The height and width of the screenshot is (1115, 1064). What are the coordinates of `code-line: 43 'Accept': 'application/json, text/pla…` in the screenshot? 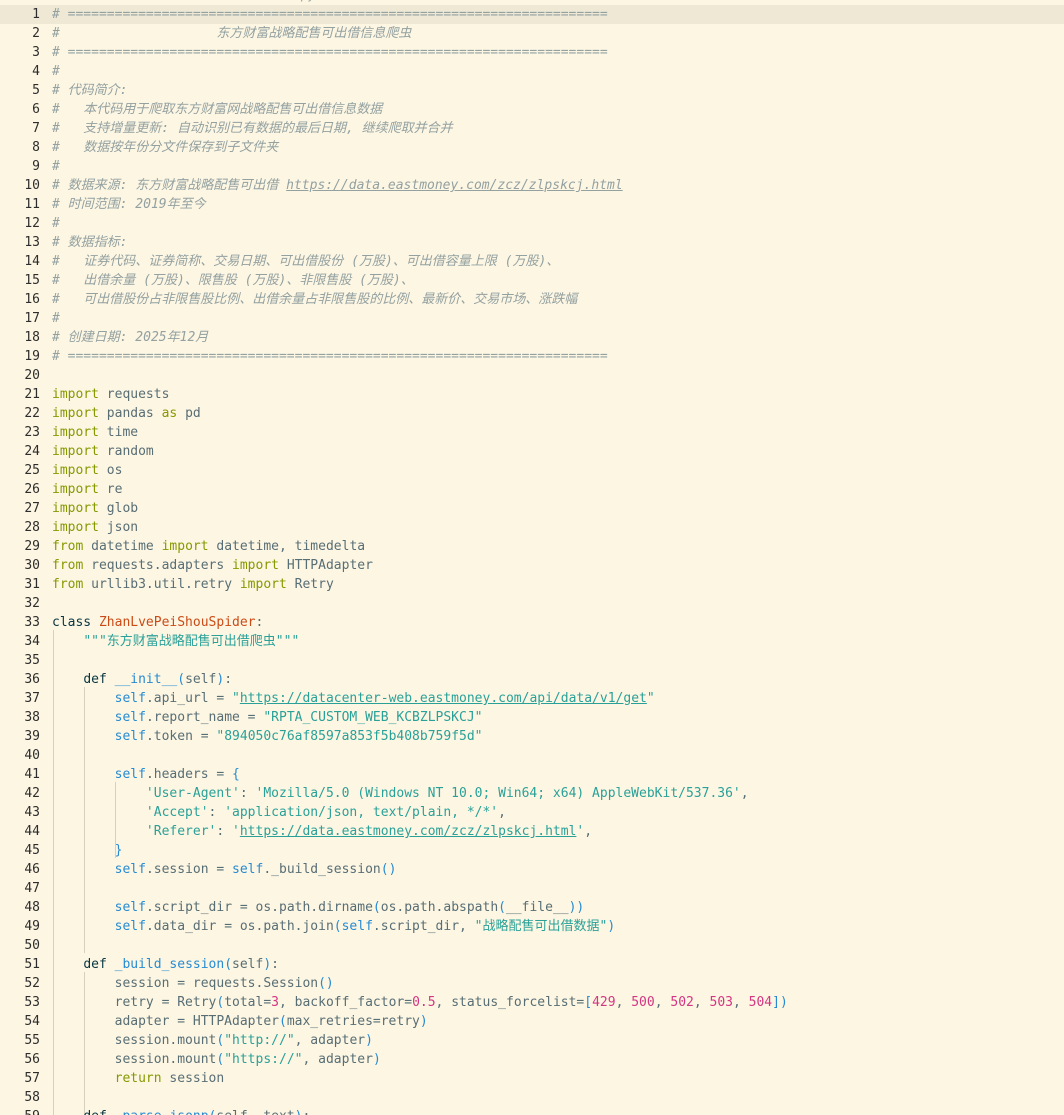 It's located at (532, 812).